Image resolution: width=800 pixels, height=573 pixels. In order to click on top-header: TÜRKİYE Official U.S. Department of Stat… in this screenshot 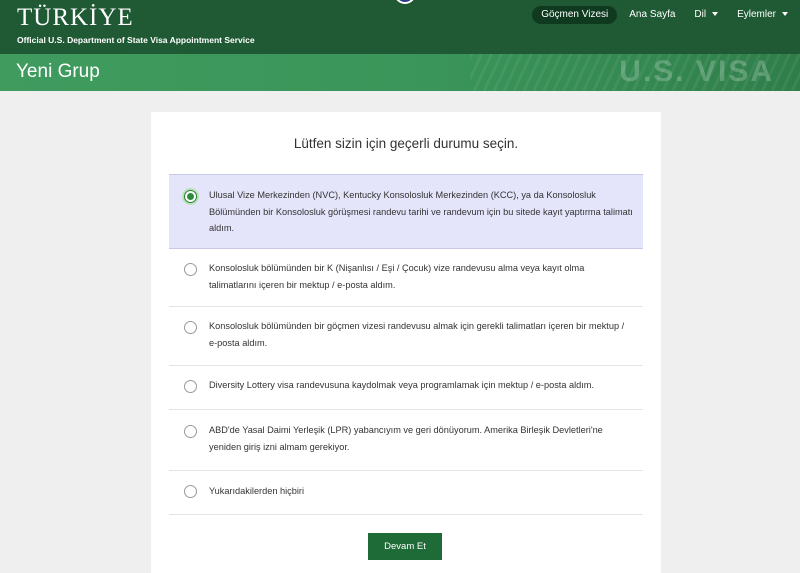, I will do `click(400, 27)`.